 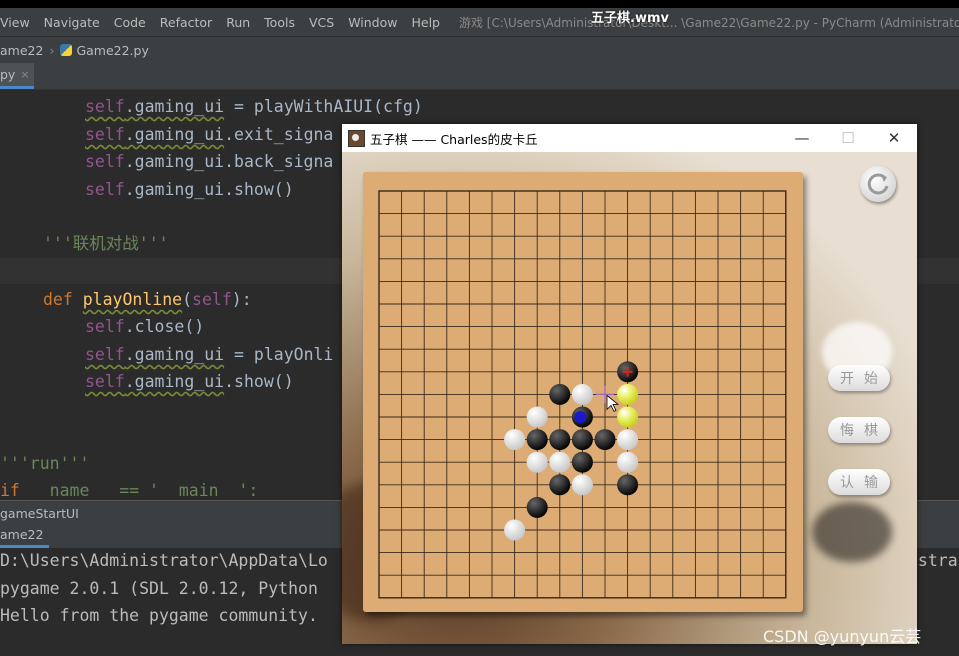 I want to click on maximize-button: ☐, so click(x=848, y=138).